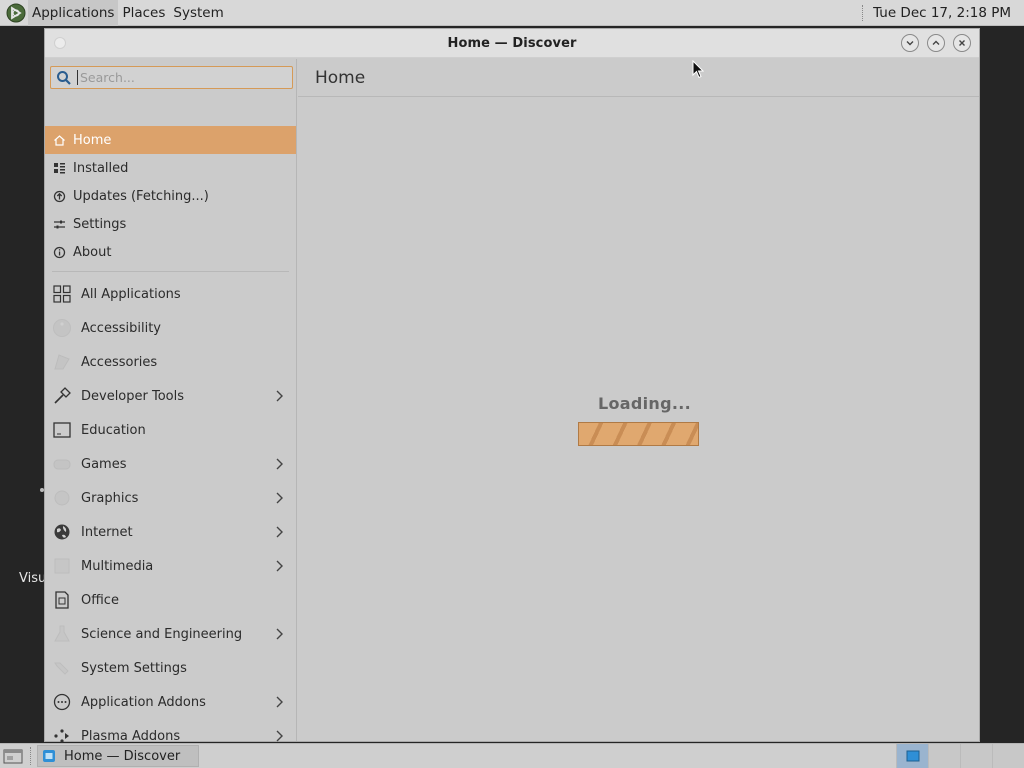 This screenshot has width=1024, height=768. I want to click on nav-item-about: About, so click(170, 252).